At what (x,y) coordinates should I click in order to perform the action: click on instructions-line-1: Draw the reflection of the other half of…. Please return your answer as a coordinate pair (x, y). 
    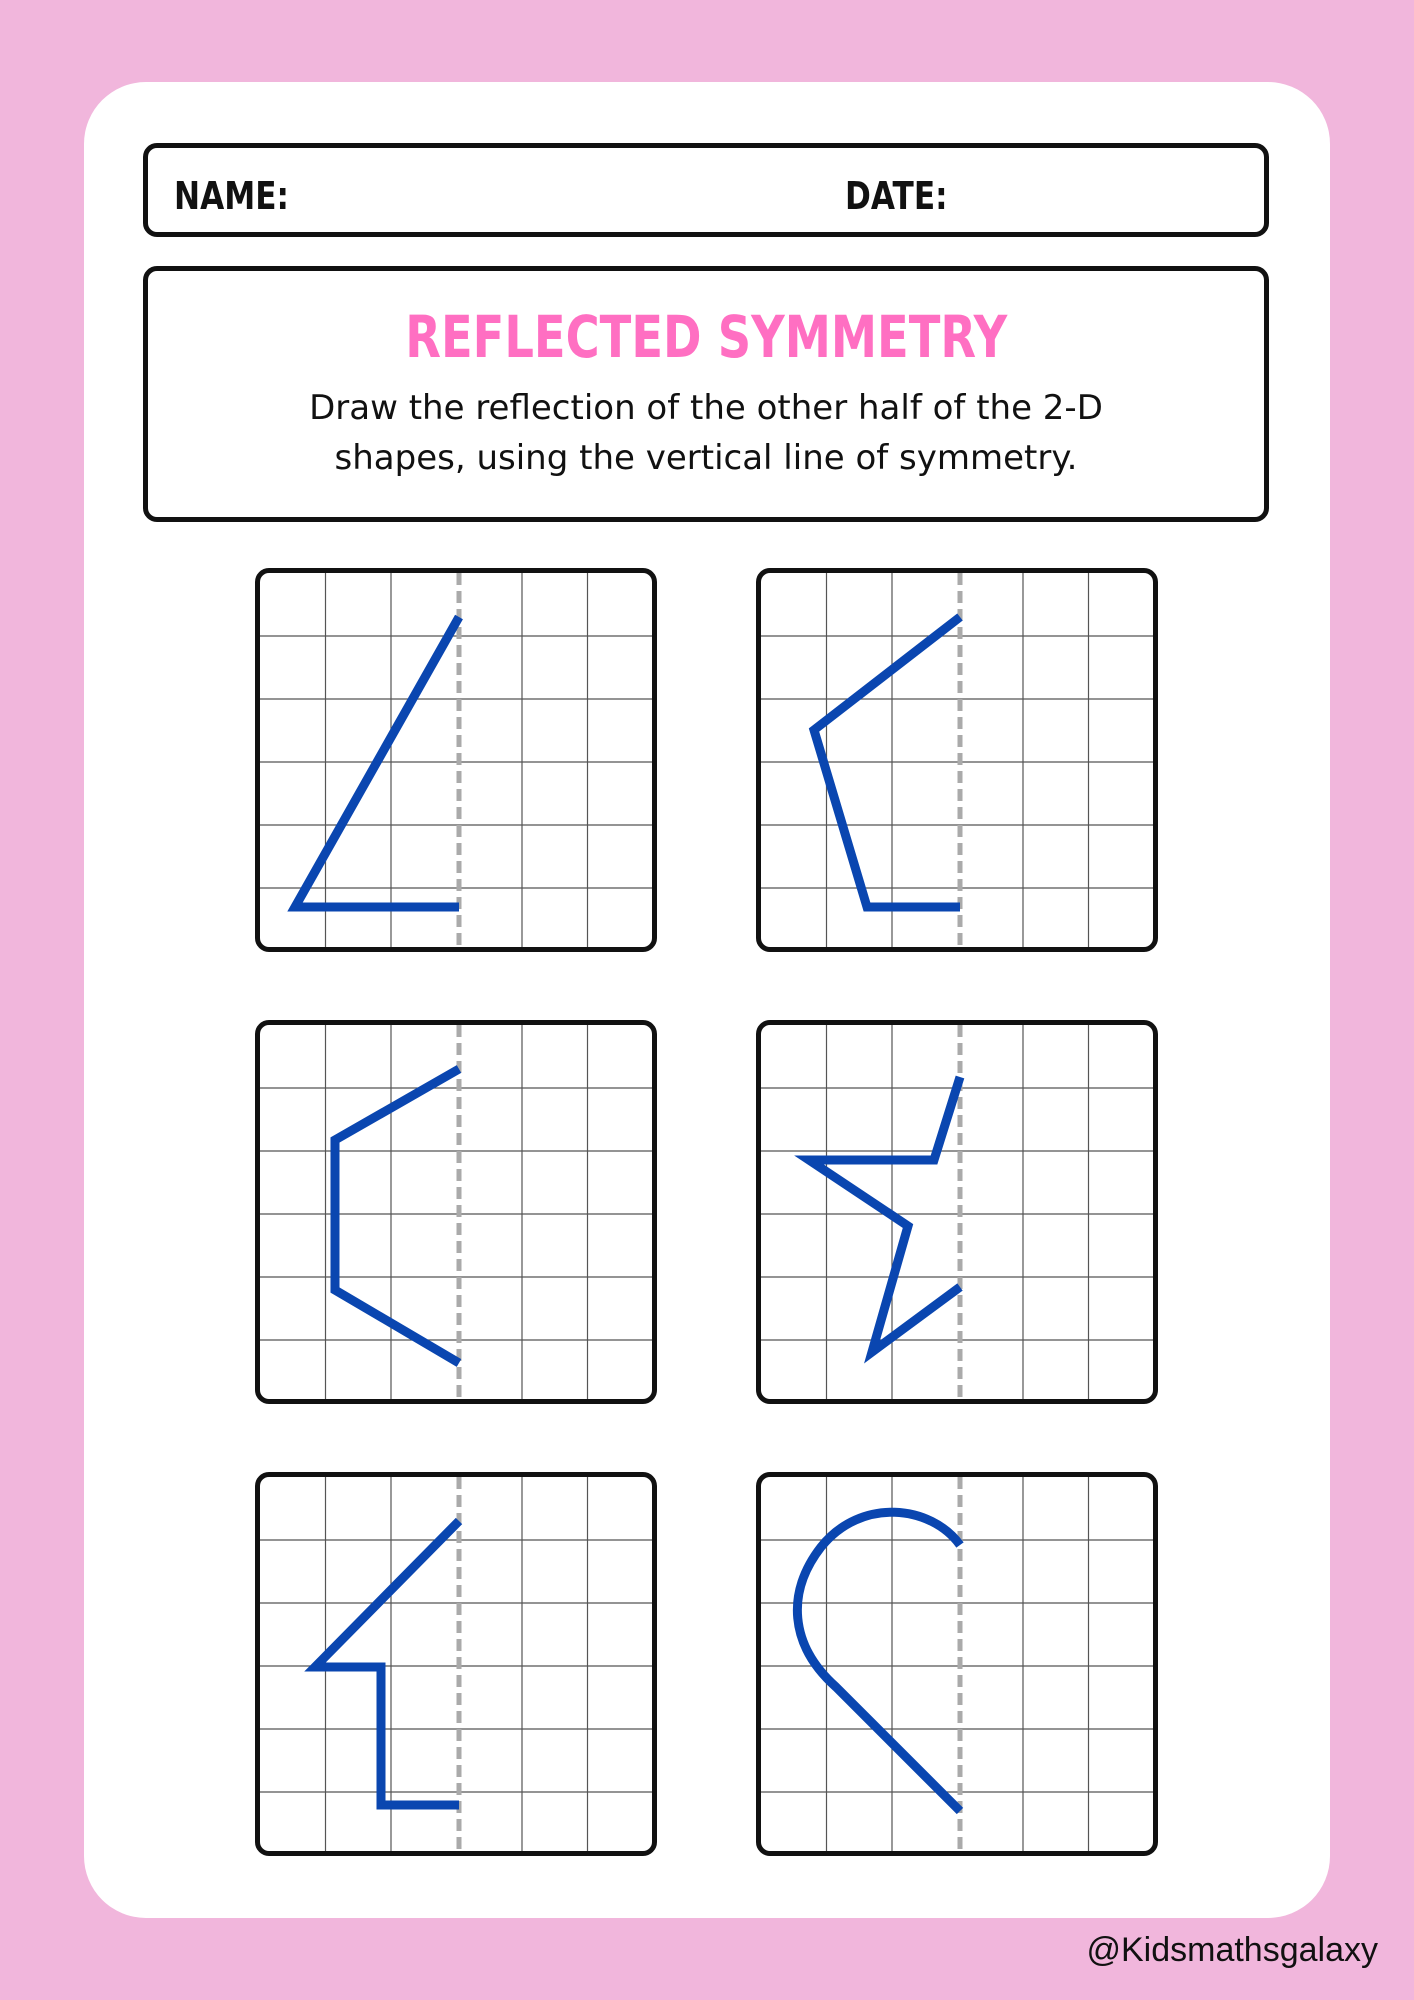
    Looking at the image, I should click on (706, 408).